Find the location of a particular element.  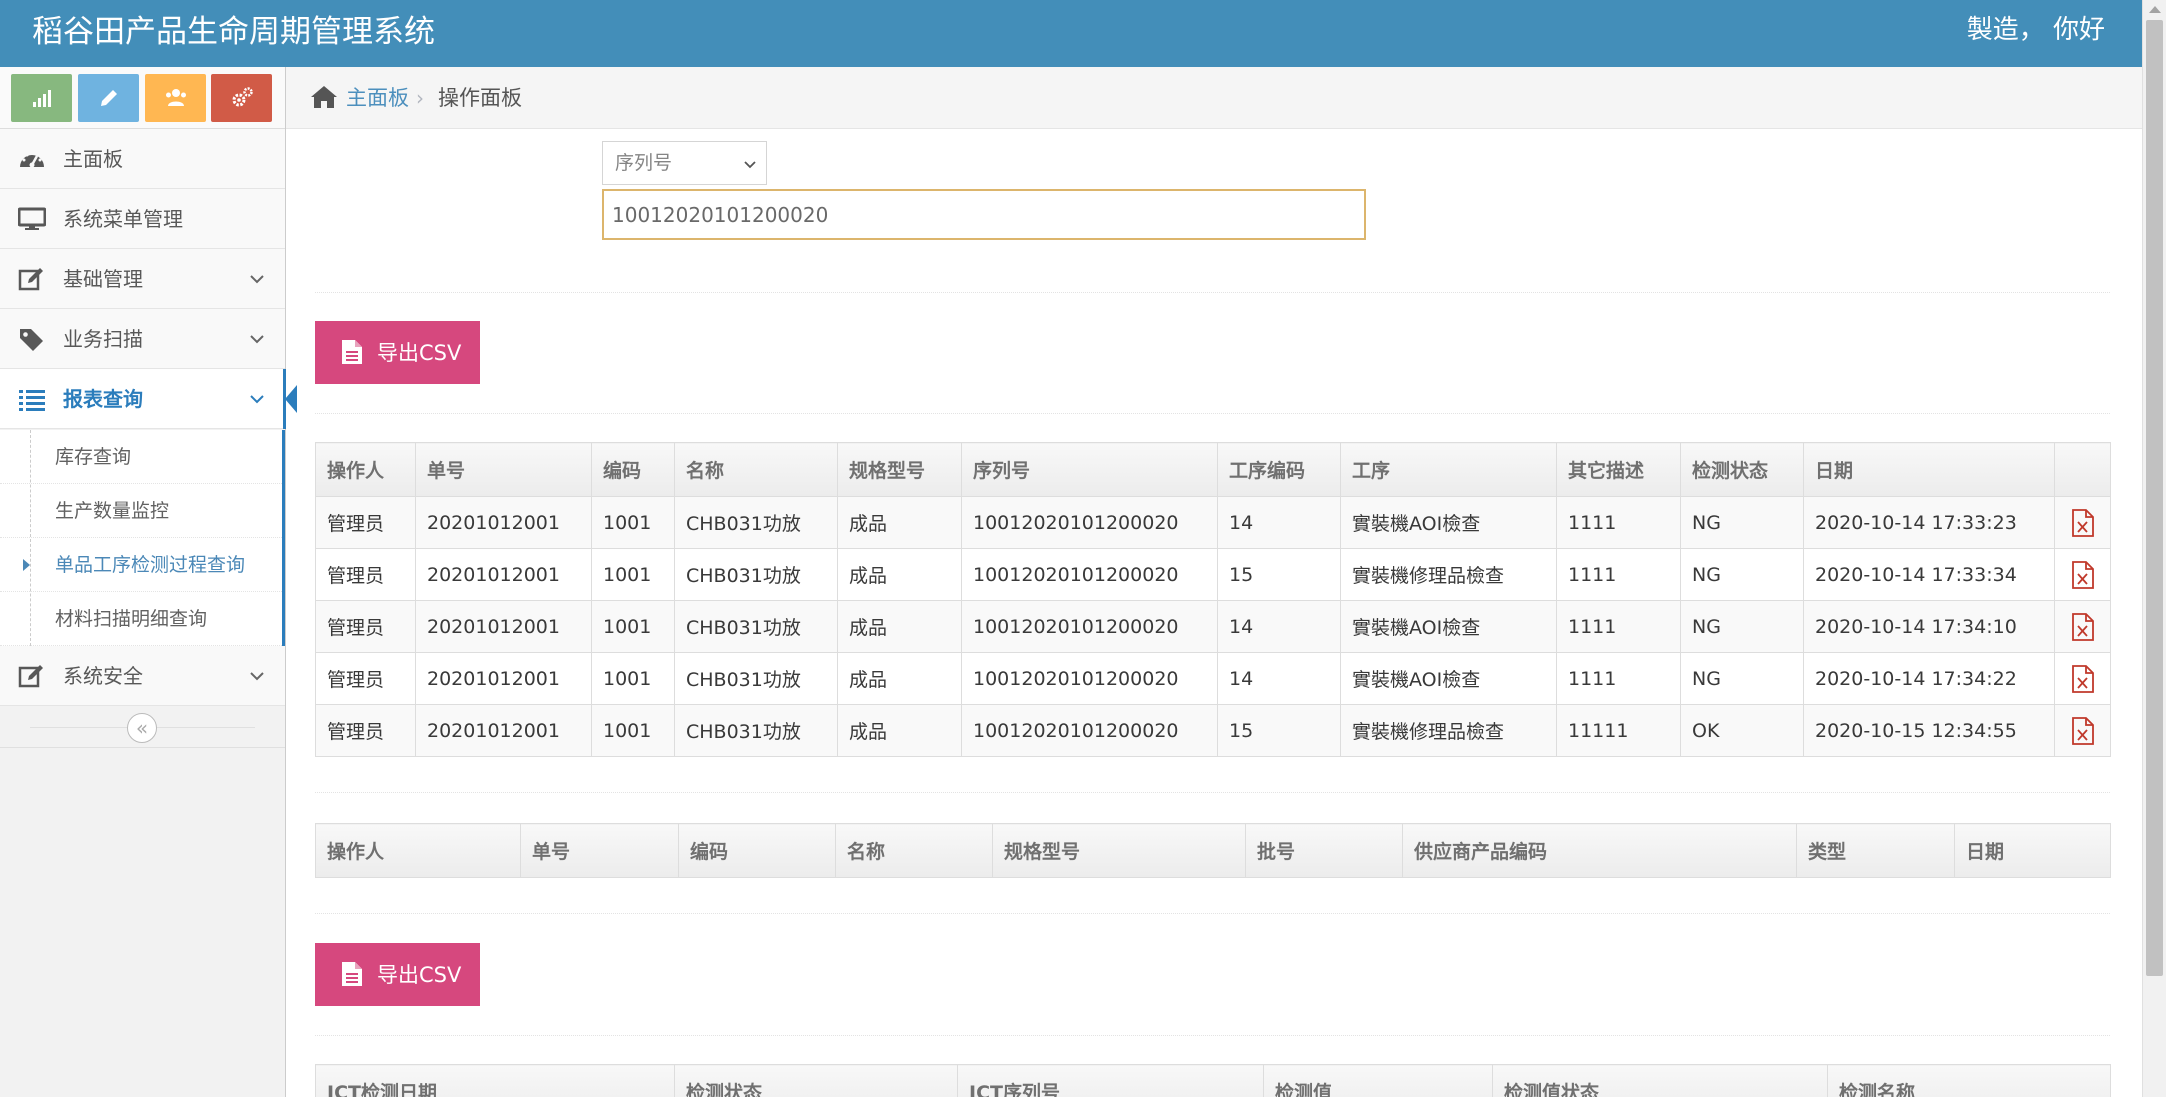

sidebar-item-label: 主面板 is located at coordinates (93, 159).